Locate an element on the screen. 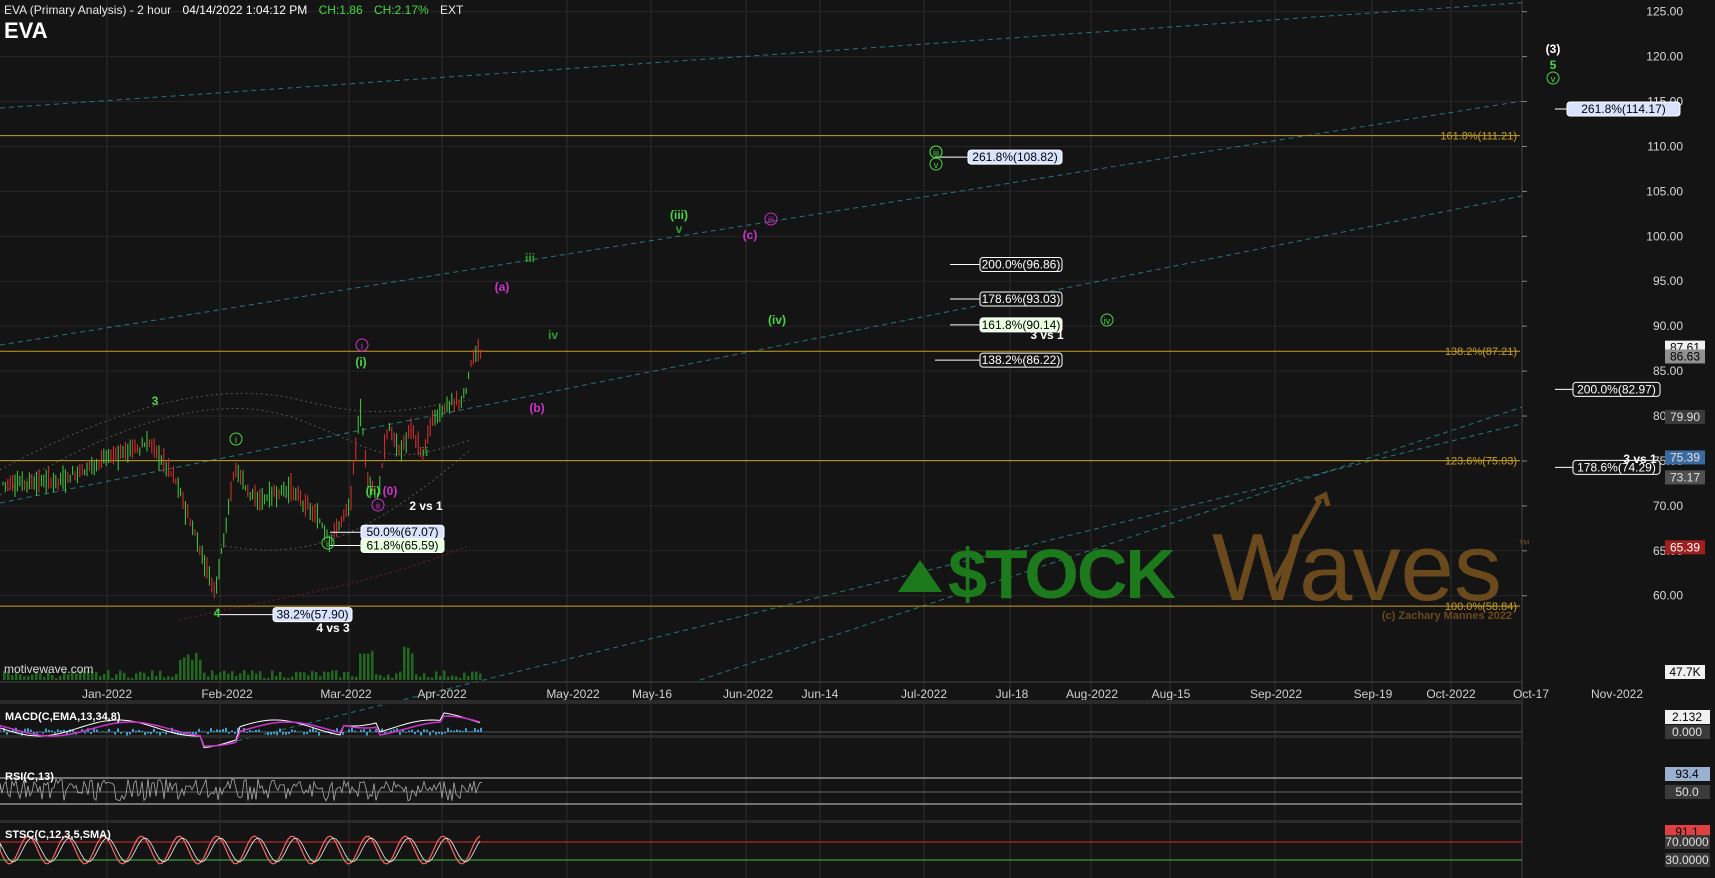 This screenshot has width=1715, height=878. fib-label: 161.8%(111.21) is located at coordinates (1478, 137).